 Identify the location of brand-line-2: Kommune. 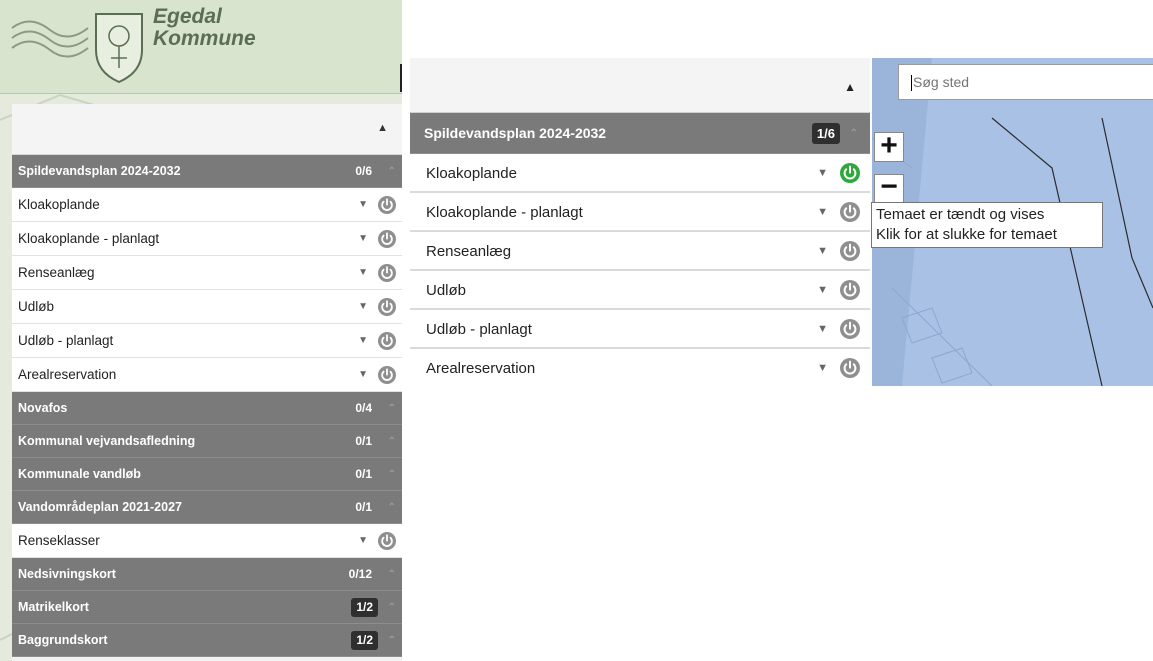
(204, 38).